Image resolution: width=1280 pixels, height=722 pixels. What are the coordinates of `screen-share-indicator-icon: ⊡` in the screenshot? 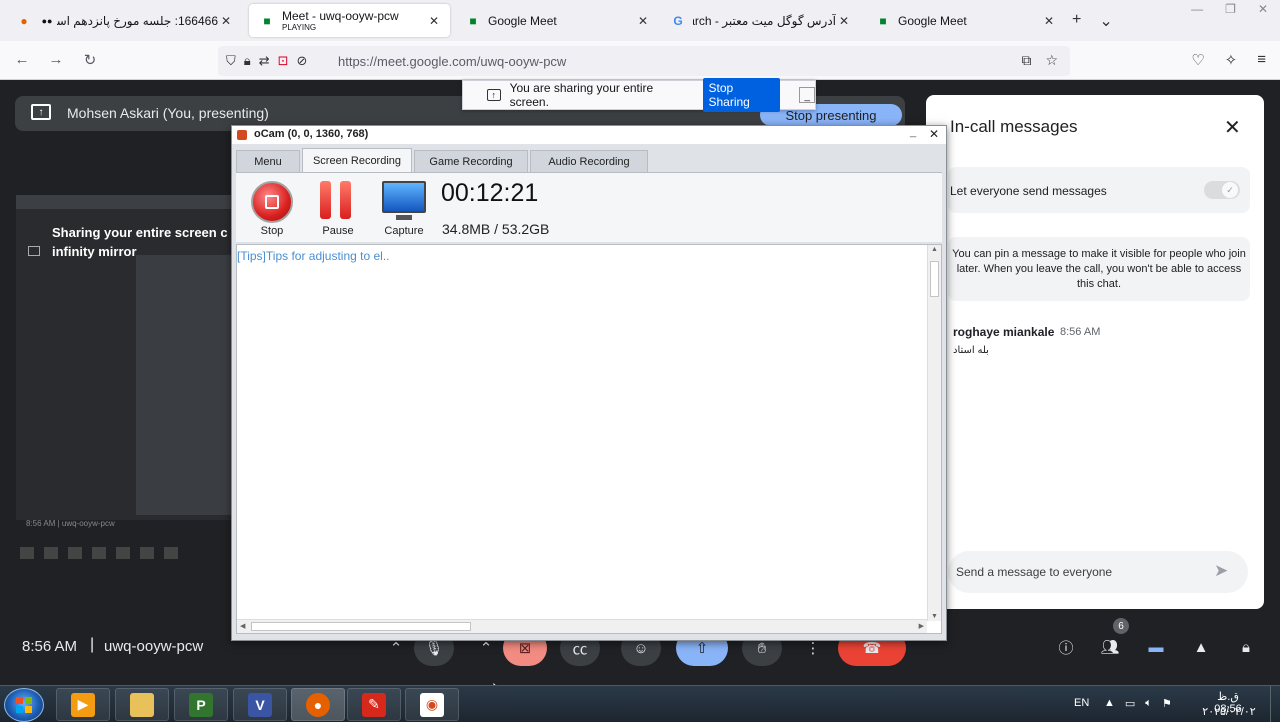 It's located at (283, 61).